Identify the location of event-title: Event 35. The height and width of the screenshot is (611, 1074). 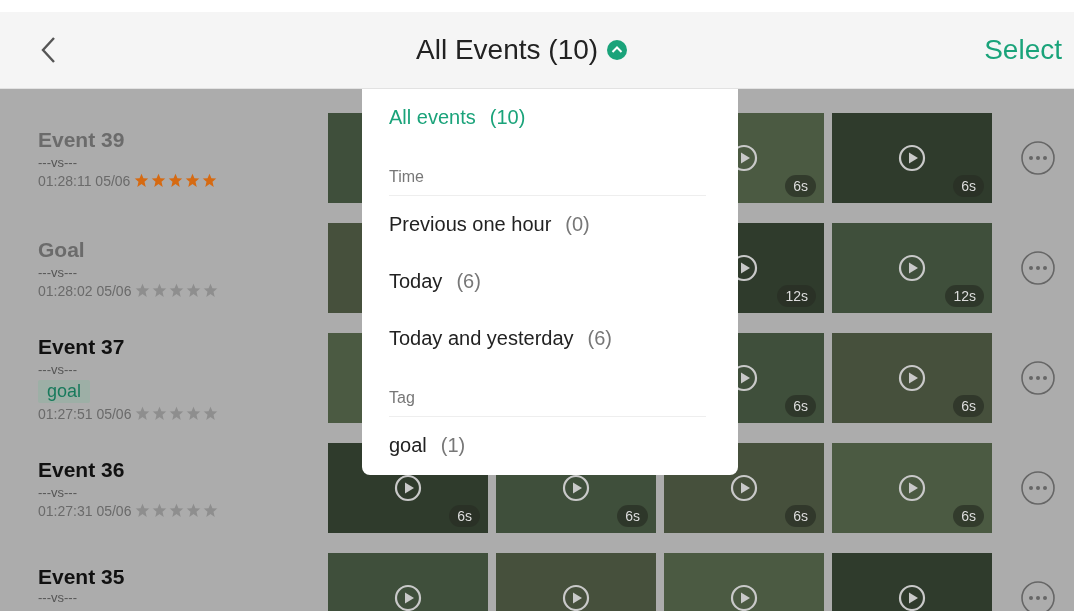
(81, 577).